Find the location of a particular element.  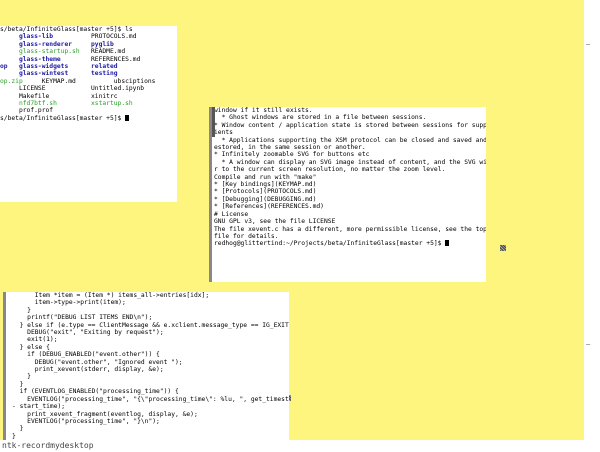

terminal-line: DEBUG("event.other", "Ignored event "); is located at coordinates (150, 362).